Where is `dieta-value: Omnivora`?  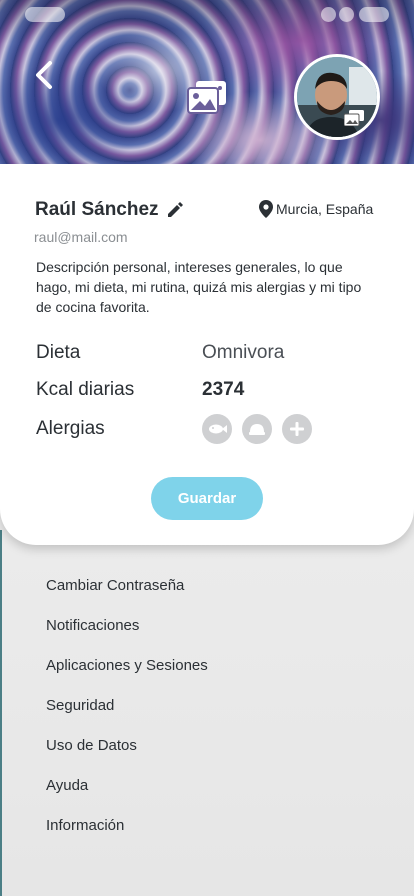
dieta-value: Omnivora is located at coordinates (243, 353).